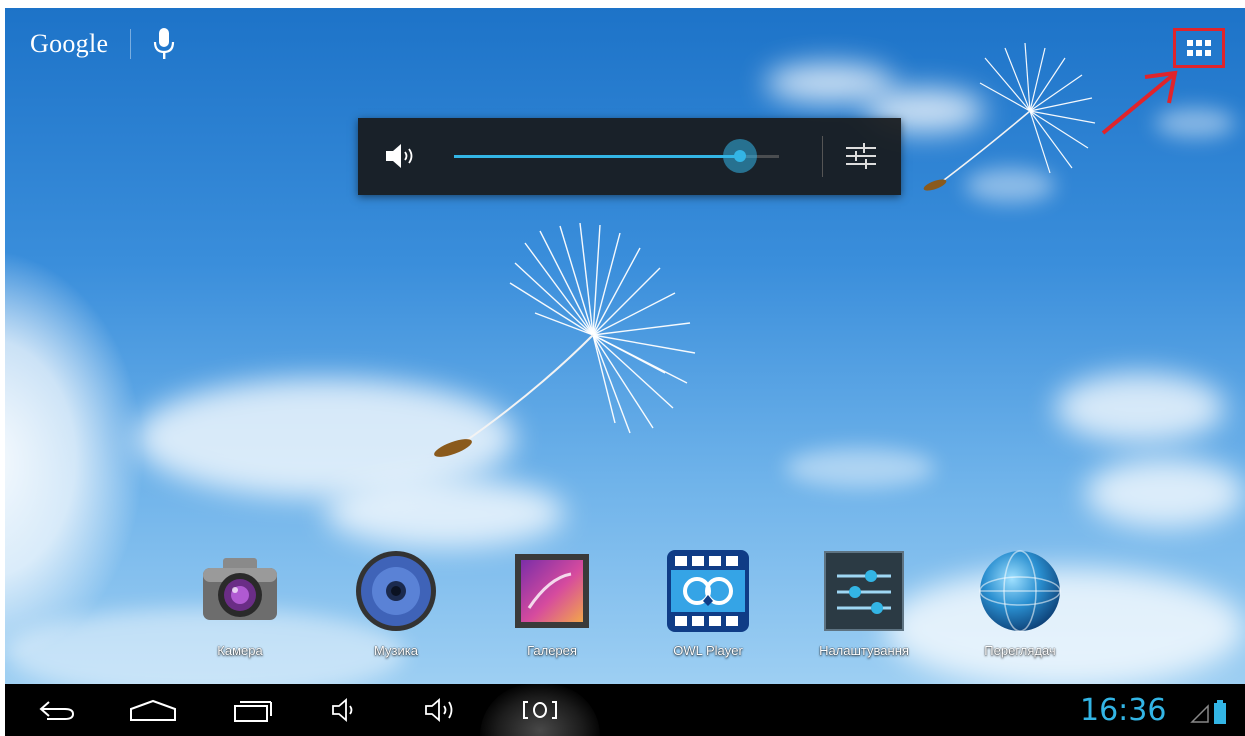 The width and height of the screenshot is (1245, 736). I want to click on back-icon, so click(57, 710).